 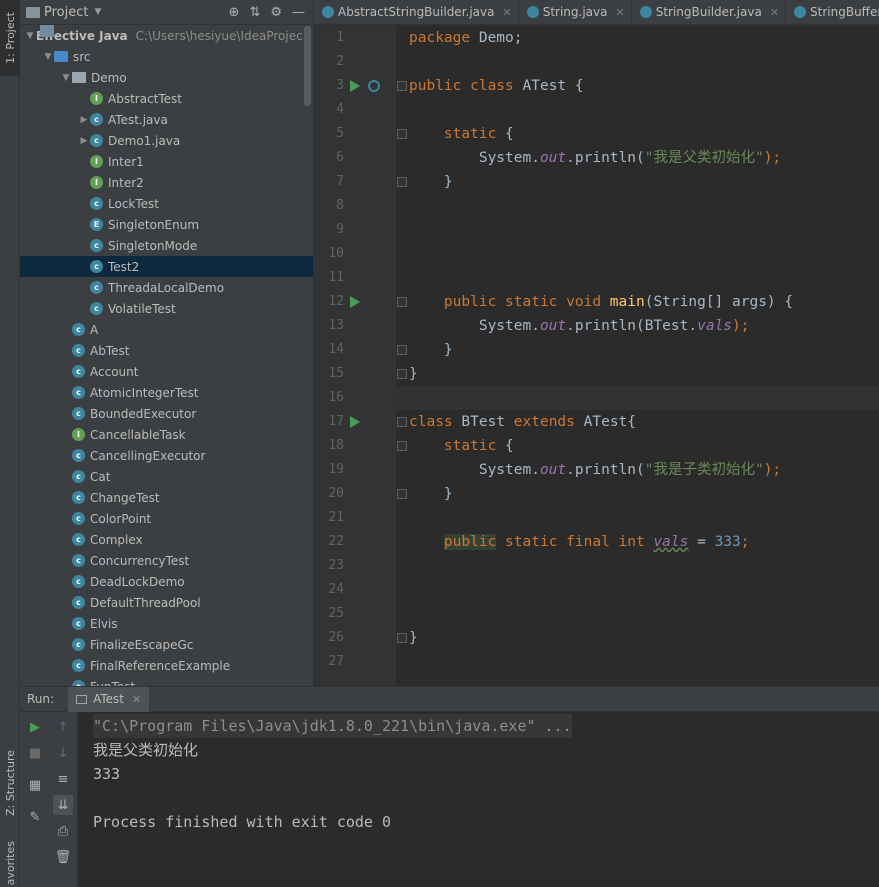 What do you see at coordinates (575, 12) in the screenshot?
I see `editor-tab: String.java ✕` at bounding box center [575, 12].